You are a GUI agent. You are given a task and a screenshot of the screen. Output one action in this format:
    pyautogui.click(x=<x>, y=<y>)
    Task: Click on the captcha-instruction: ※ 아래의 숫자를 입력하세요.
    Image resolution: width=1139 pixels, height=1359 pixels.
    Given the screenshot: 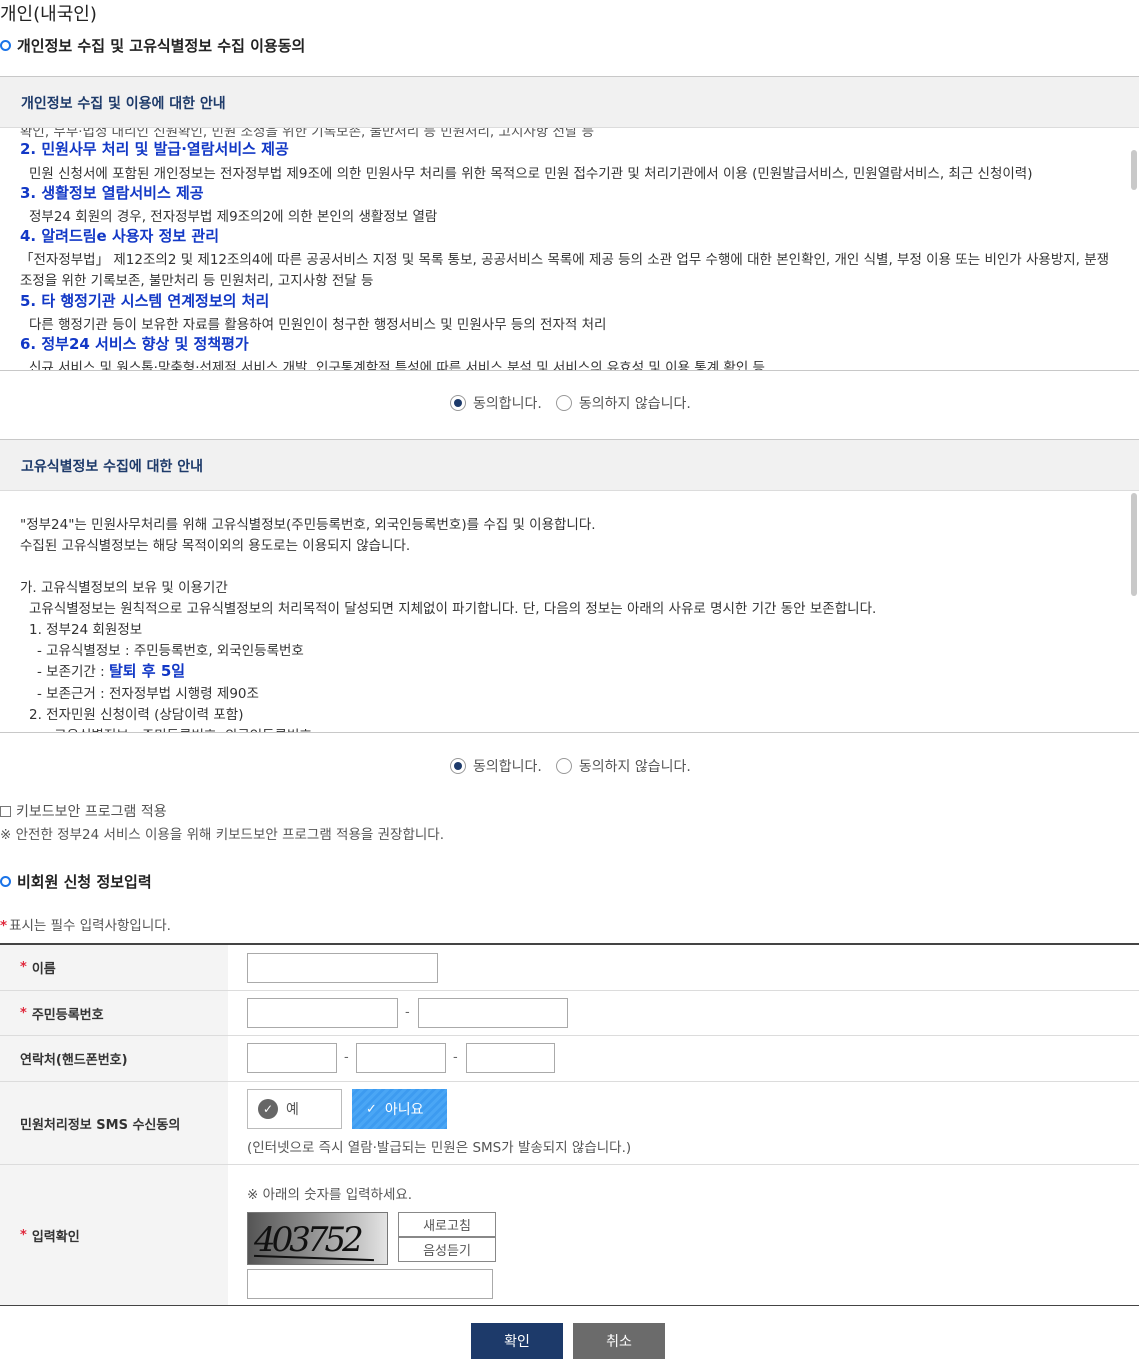 What is the action you would take?
    pyautogui.click(x=330, y=1195)
    